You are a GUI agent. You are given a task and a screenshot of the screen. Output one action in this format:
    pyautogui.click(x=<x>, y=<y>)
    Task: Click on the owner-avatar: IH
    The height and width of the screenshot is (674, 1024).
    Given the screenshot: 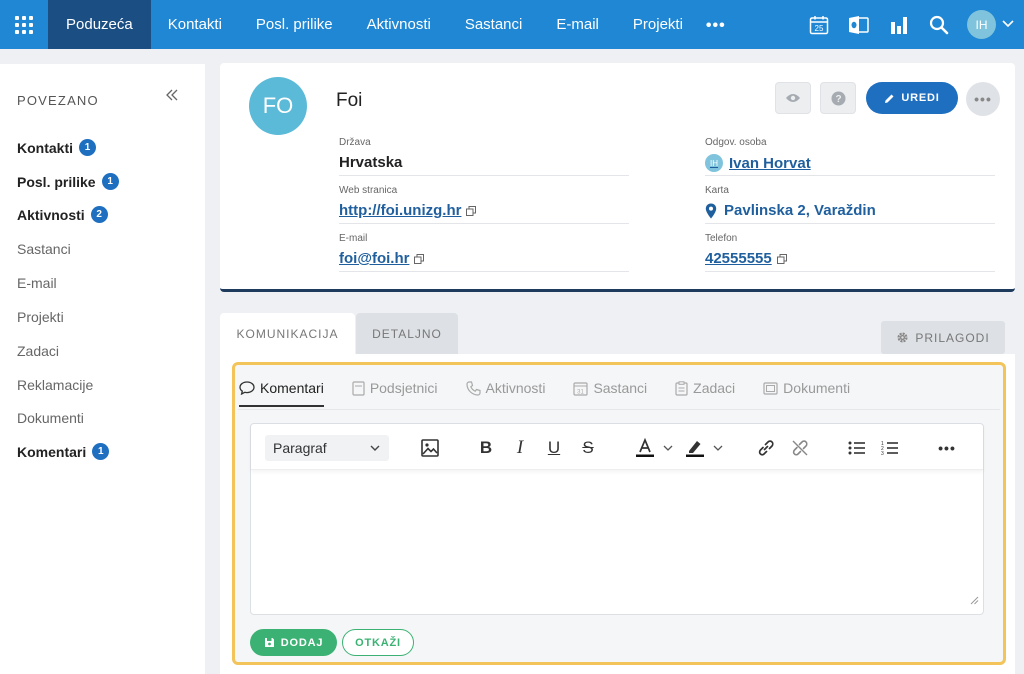 What is the action you would take?
    pyautogui.click(x=714, y=163)
    